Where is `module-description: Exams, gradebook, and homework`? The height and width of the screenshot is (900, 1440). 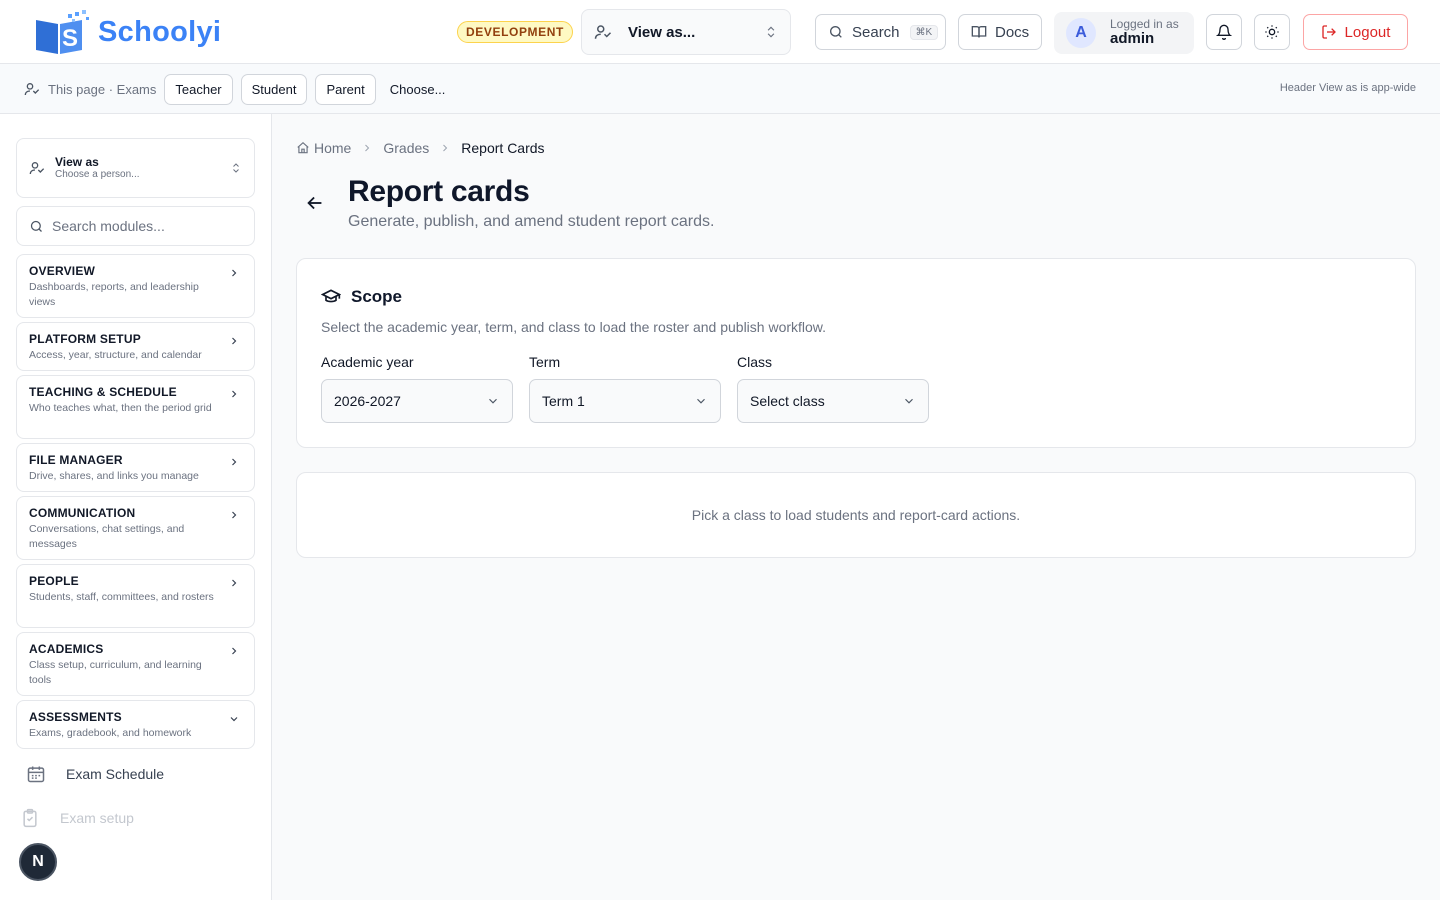
module-description: Exams, gradebook, and homework is located at coordinates (110, 733).